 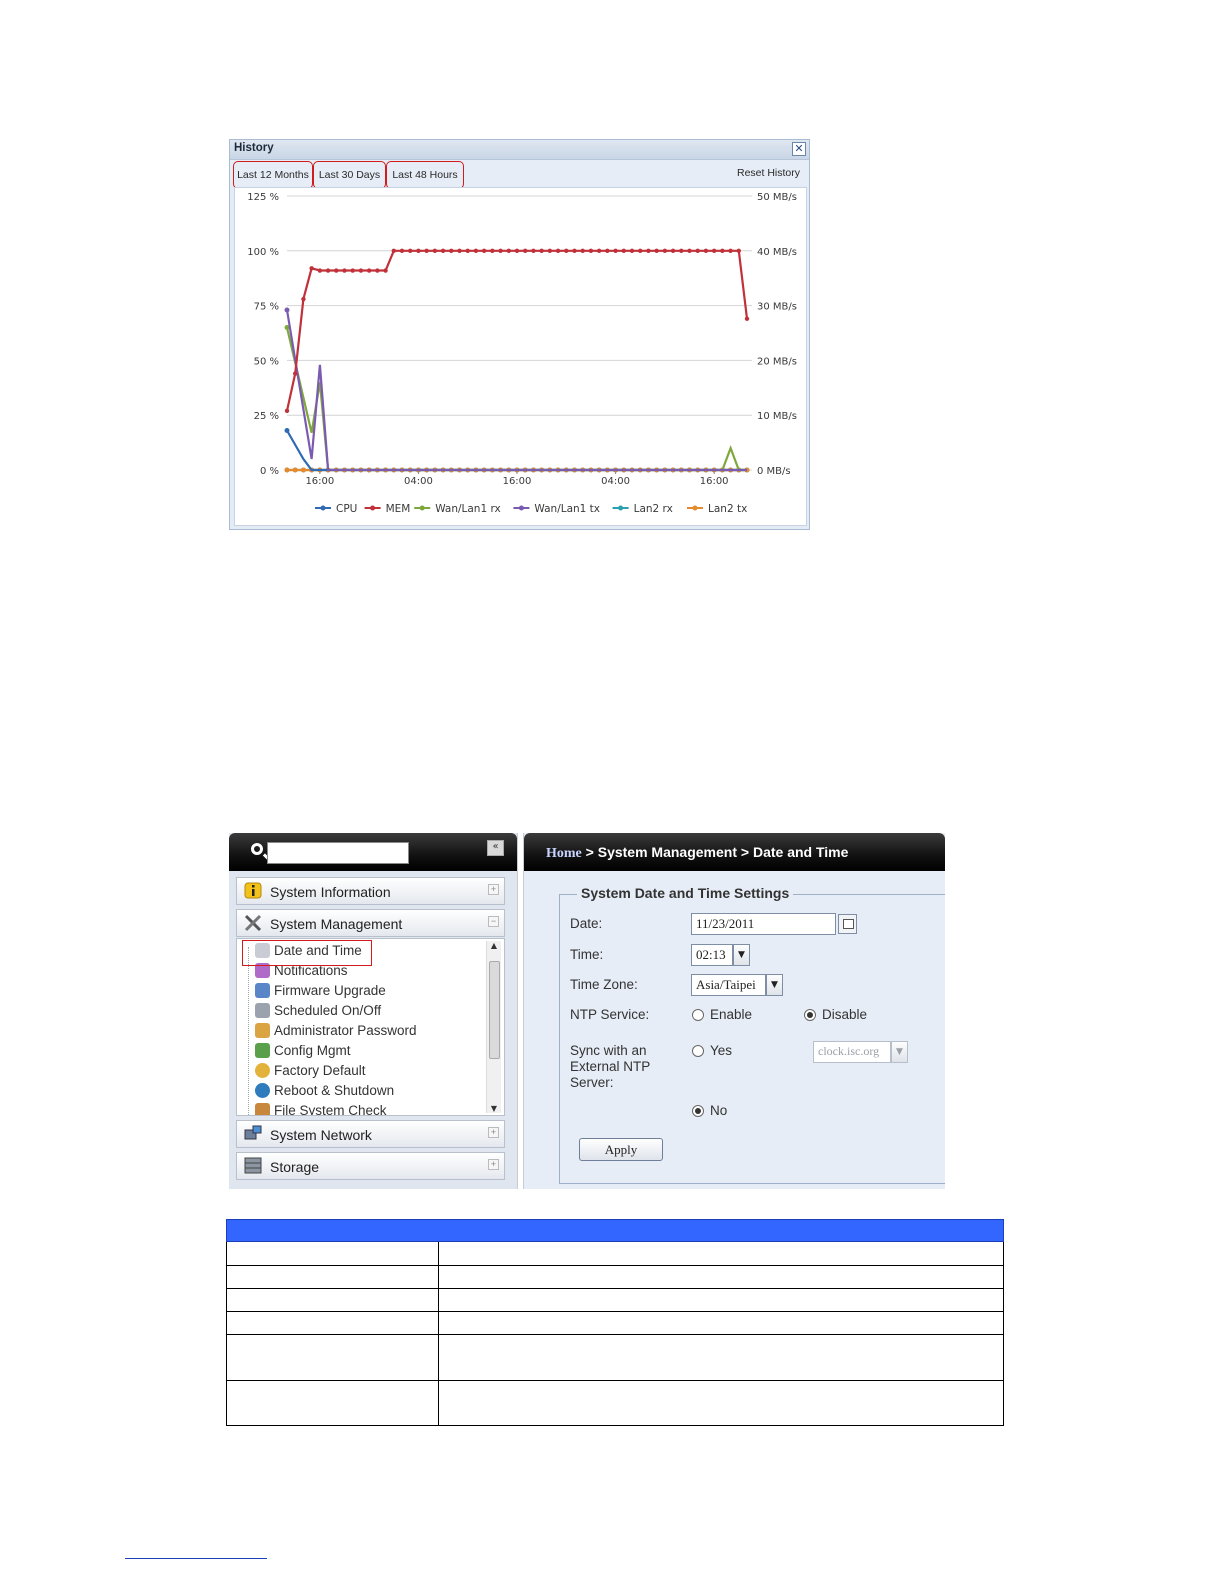 What do you see at coordinates (320, 993) in the screenshot?
I see `submenu-item-firmware-upgrade: Firmware Upgrade` at bounding box center [320, 993].